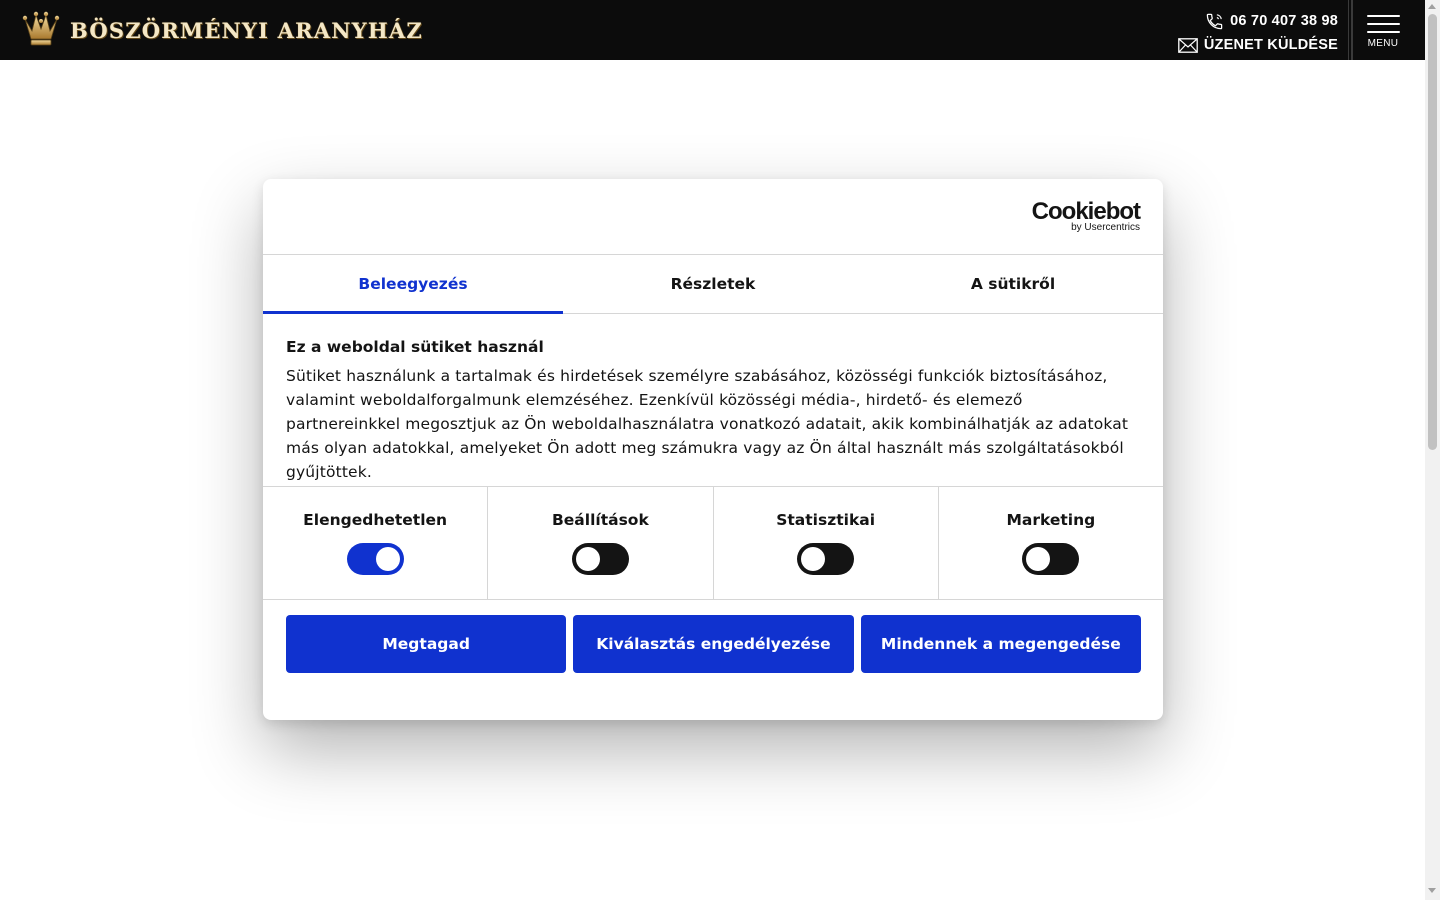 The height and width of the screenshot is (900, 1440). Describe the element at coordinates (826, 520) in the screenshot. I see `category-label: Statisztikai` at that location.